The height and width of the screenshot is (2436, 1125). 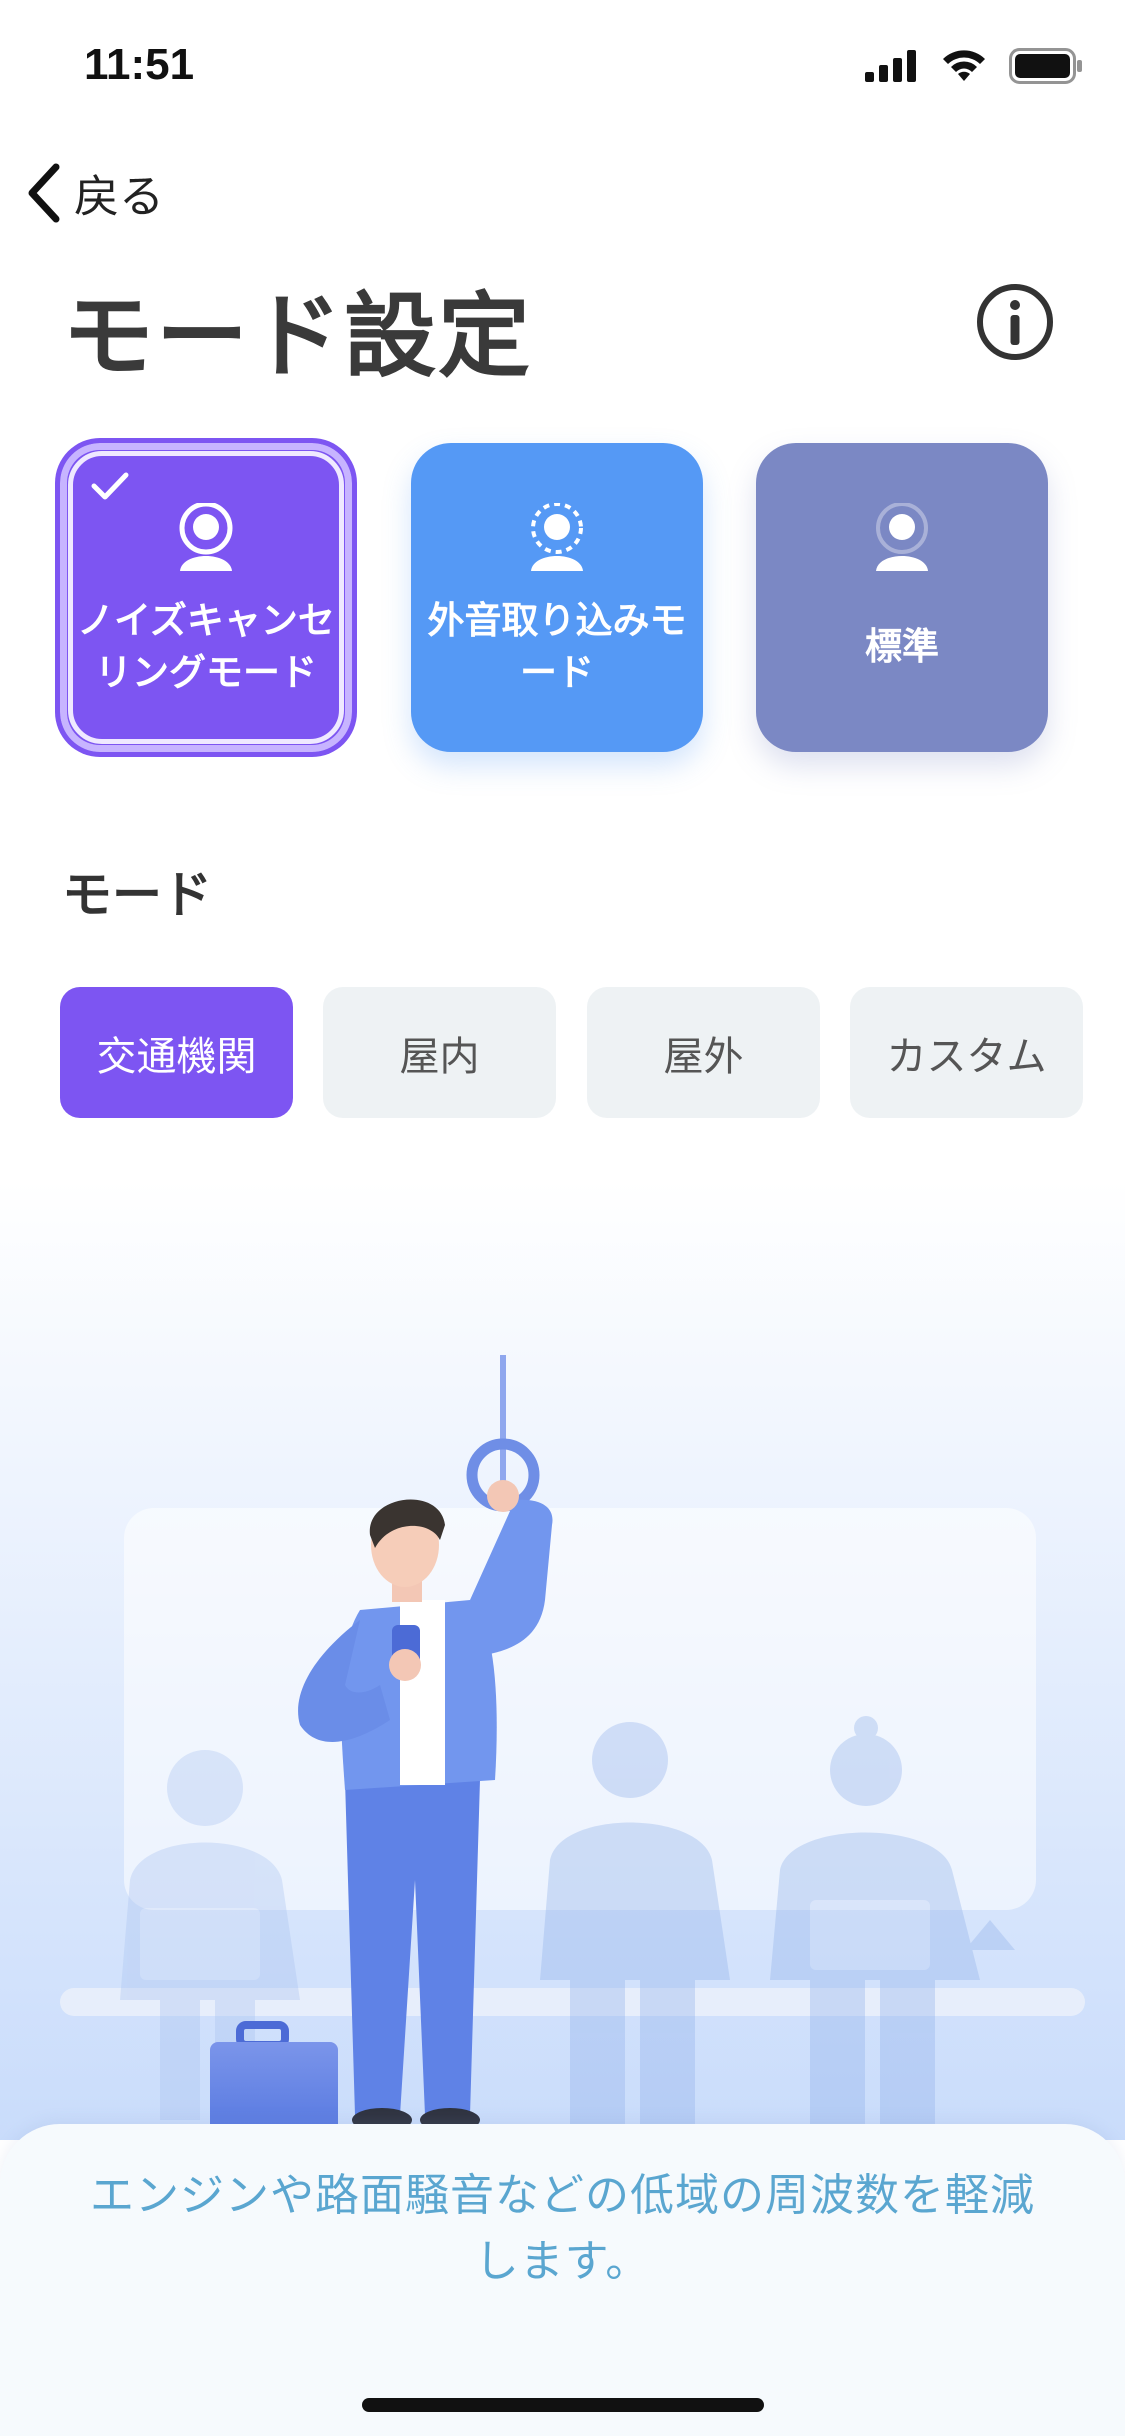 What do you see at coordinates (966, 1052) in the screenshot?
I see `tab-custom: カスタム` at bounding box center [966, 1052].